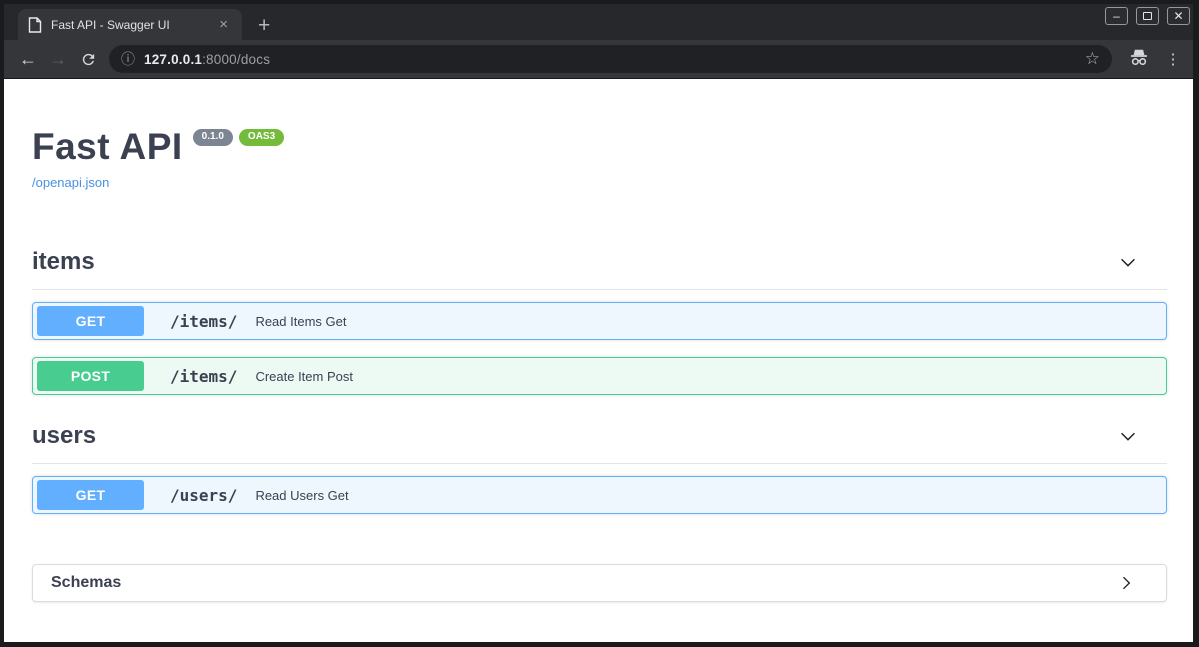 This screenshot has height=647, width=1199. I want to click on section-users-header: users, so click(599, 443).